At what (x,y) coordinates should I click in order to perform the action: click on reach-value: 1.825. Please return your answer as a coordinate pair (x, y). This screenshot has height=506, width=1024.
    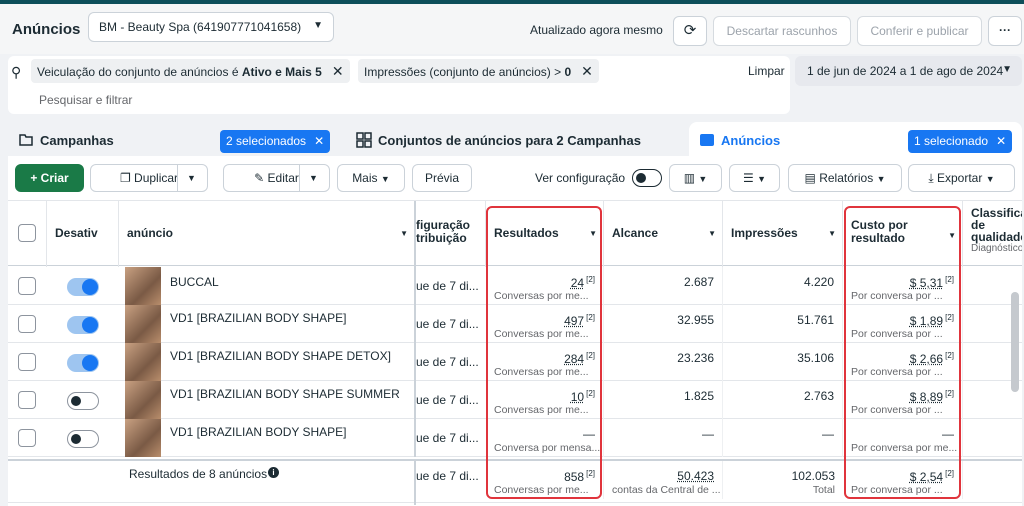
    Looking at the image, I should click on (699, 396).